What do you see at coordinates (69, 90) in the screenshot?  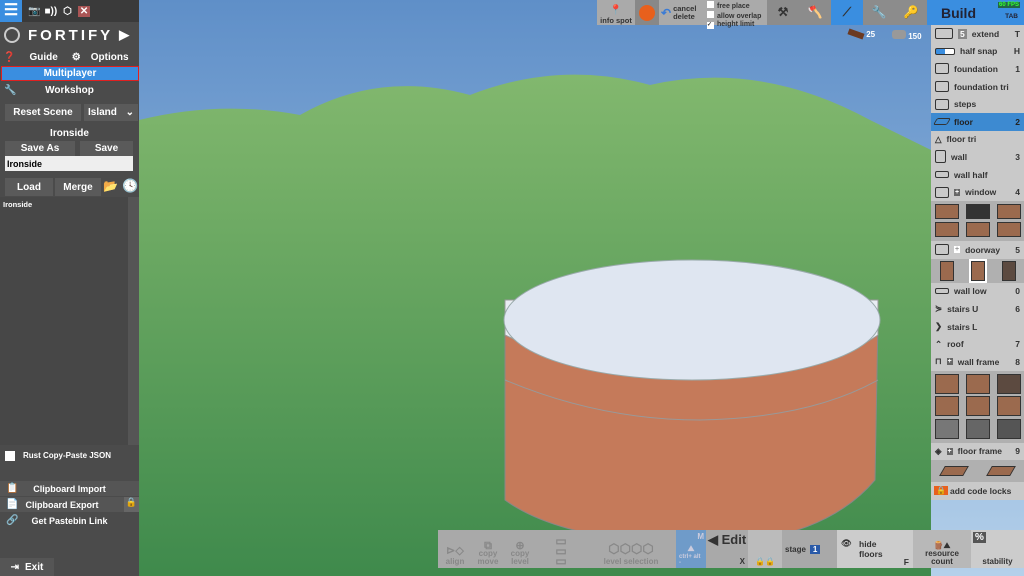 I see `workshop-button: 🔧 Workshop` at bounding box center [69, 90].